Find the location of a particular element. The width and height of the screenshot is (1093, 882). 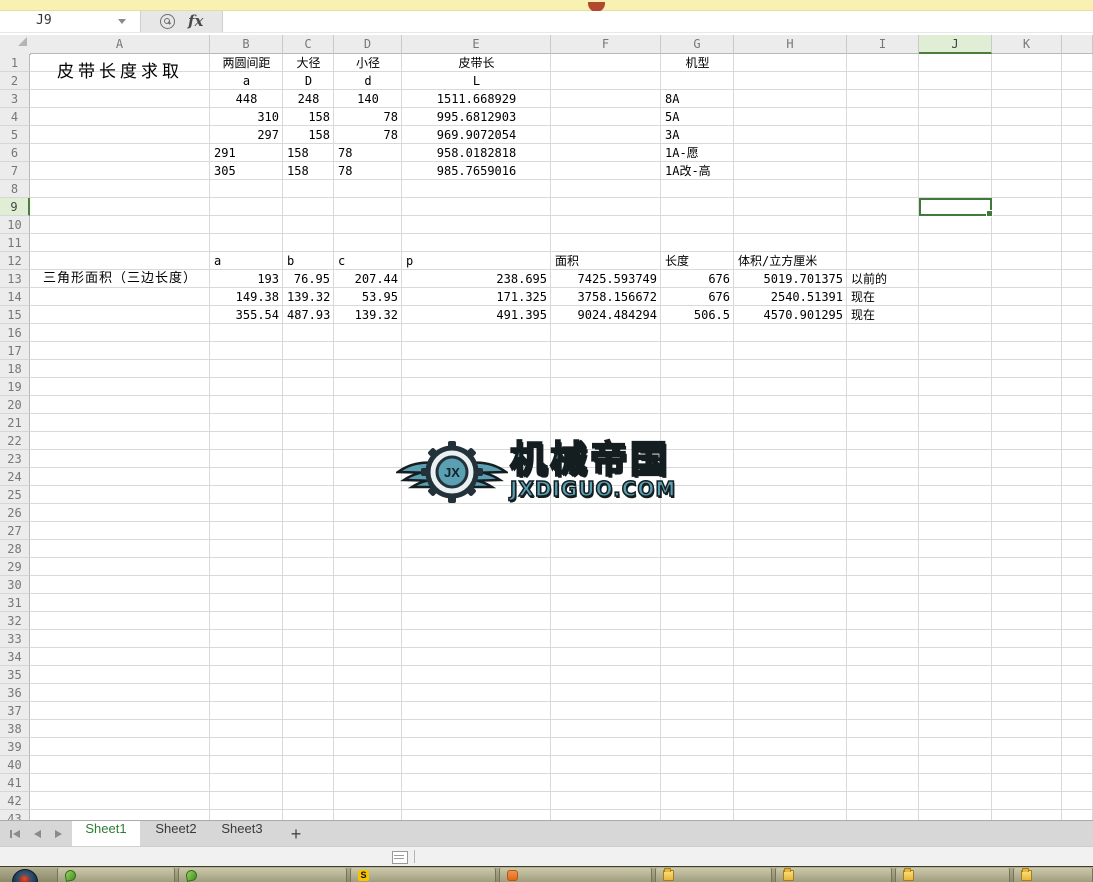

cell-E7: 985.7659016 is located at coordinates (476, 171).